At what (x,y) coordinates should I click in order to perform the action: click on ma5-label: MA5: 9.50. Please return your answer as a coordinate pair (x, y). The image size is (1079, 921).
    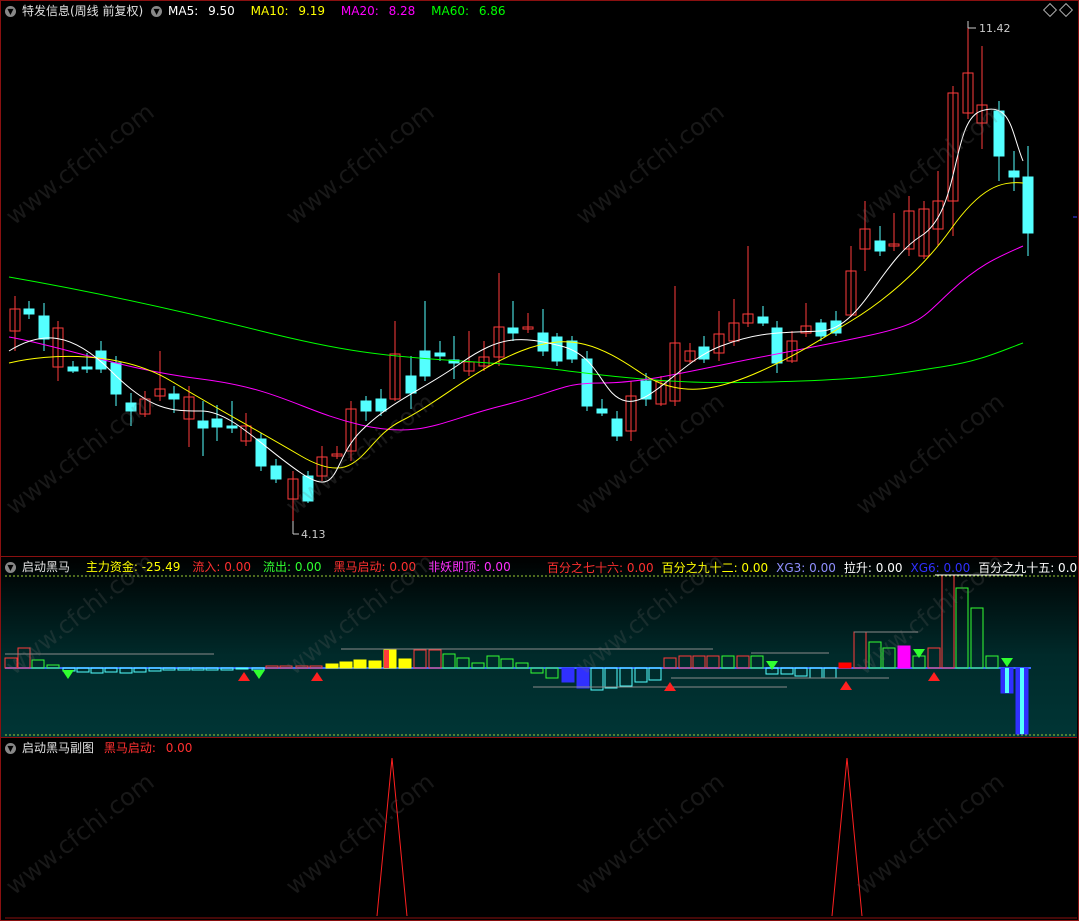
    Looking at the image, I should click on (201, 11).